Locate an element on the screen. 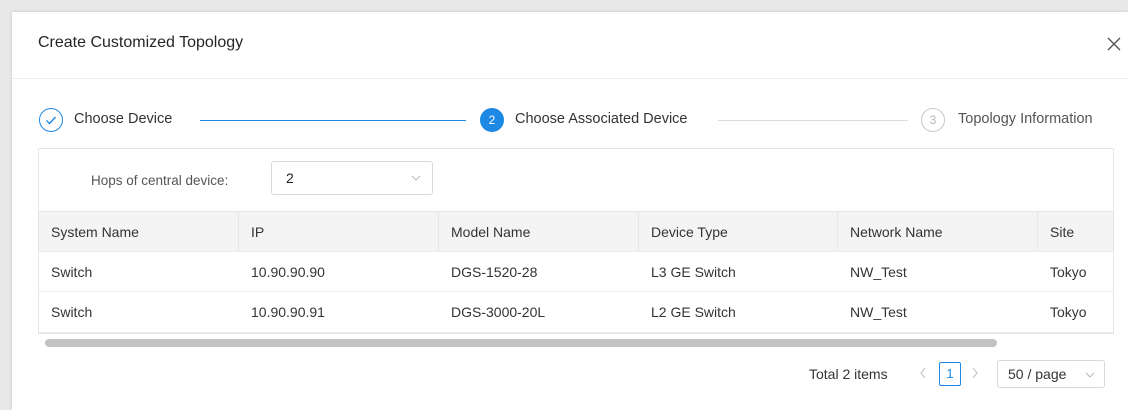 The height and width of the screenshot is (410, 1128). step-2-label: Choose Associated Device is located at coordinates (601, 119).